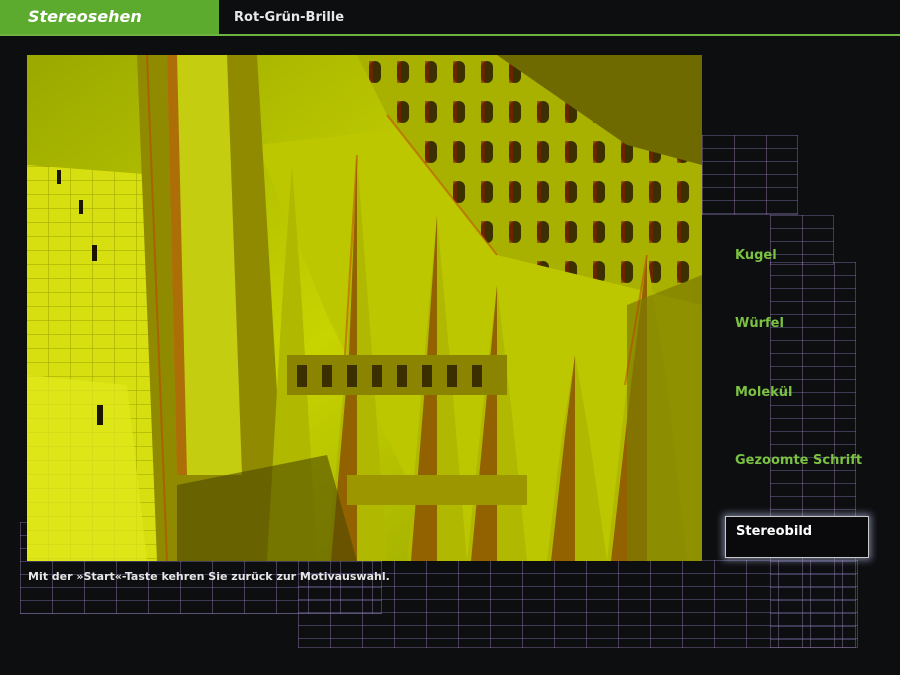  I want to click on header-bar: Stereosehen Rot-Grün-Brille, so click(450, 18).